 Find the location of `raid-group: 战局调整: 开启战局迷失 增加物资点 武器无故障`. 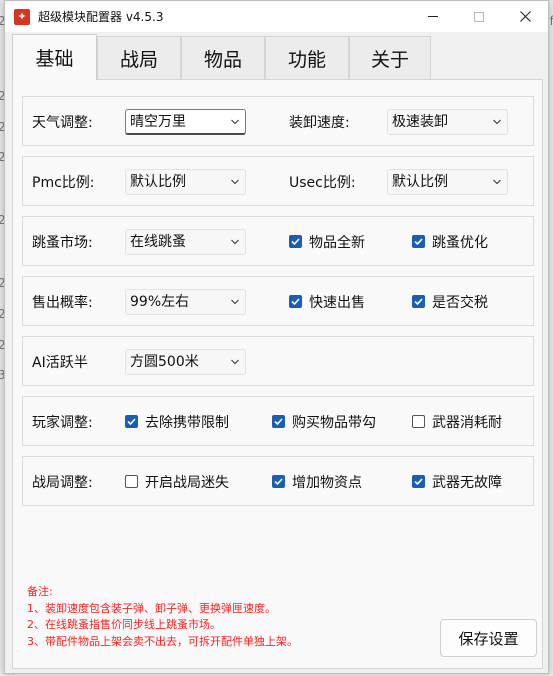

raid-group: 战局调整: 开启战局迷失 增加物资点 武器无故障 is located at coordinates (278, 481).